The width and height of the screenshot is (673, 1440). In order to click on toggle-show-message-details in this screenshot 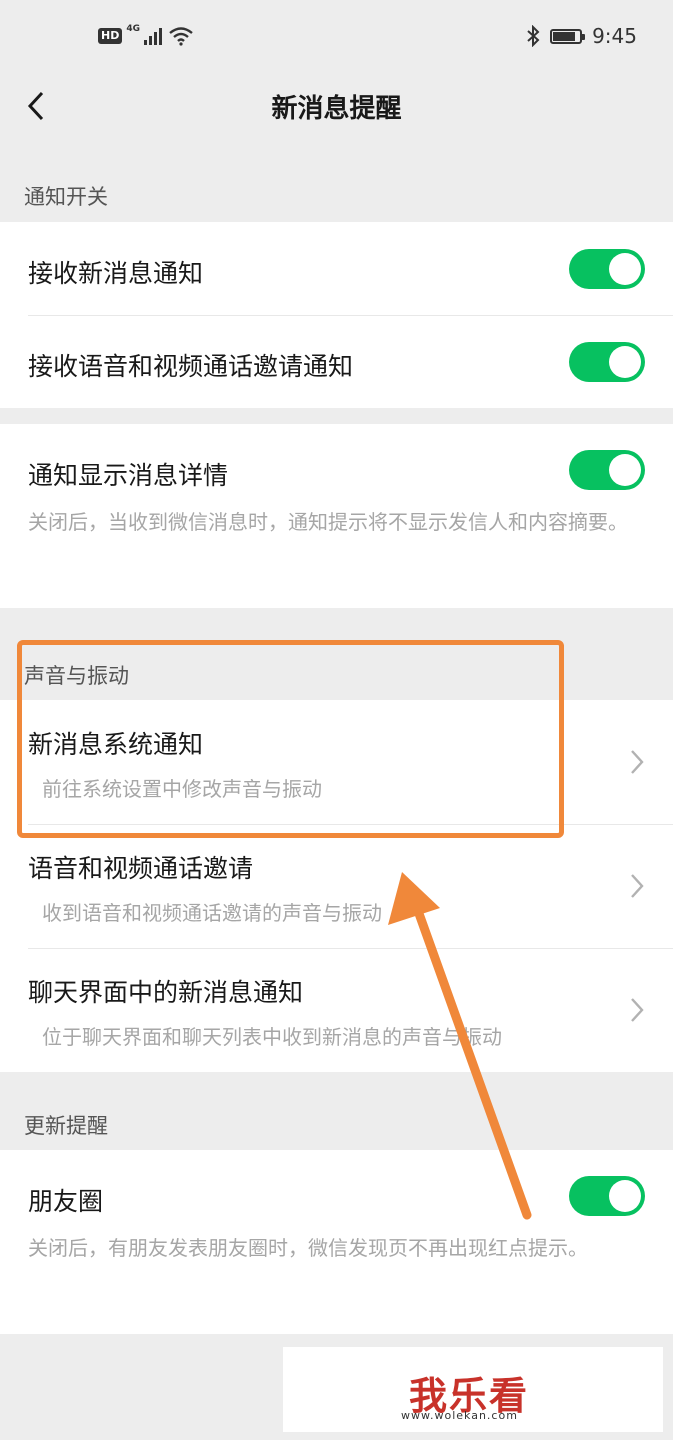, I will do `click(607, 470)`.